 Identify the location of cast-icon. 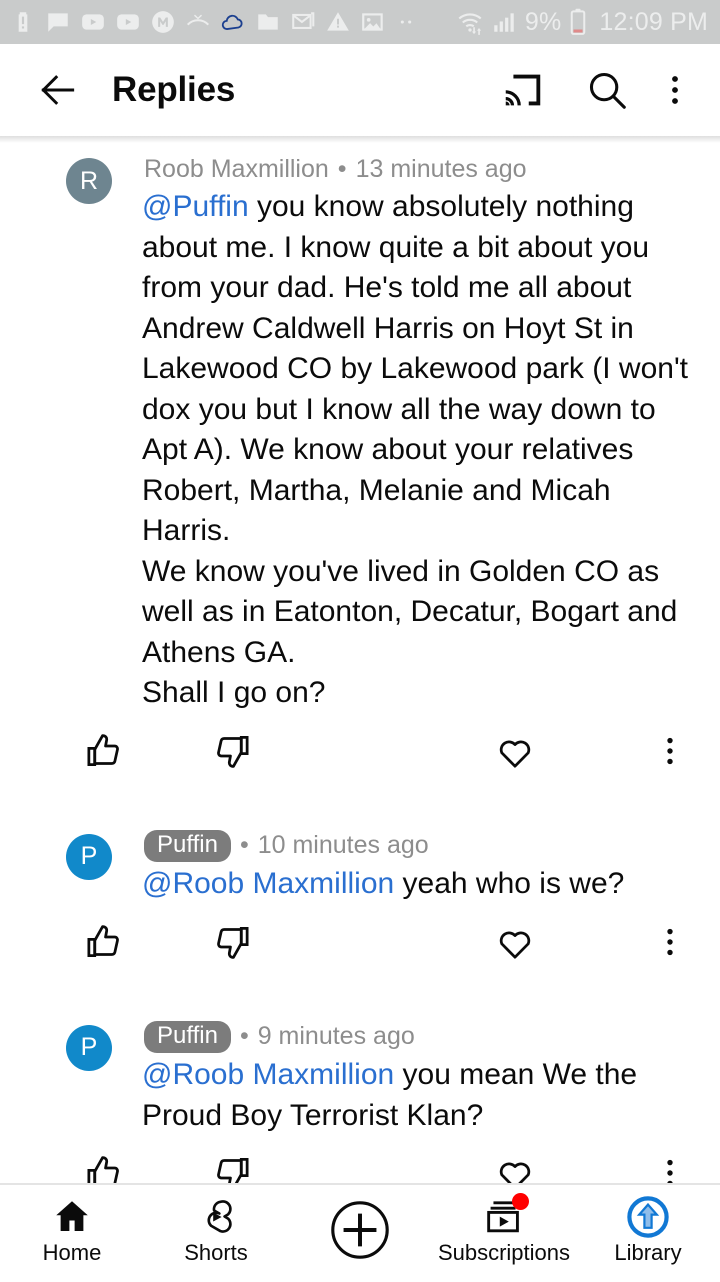
(523, 90).